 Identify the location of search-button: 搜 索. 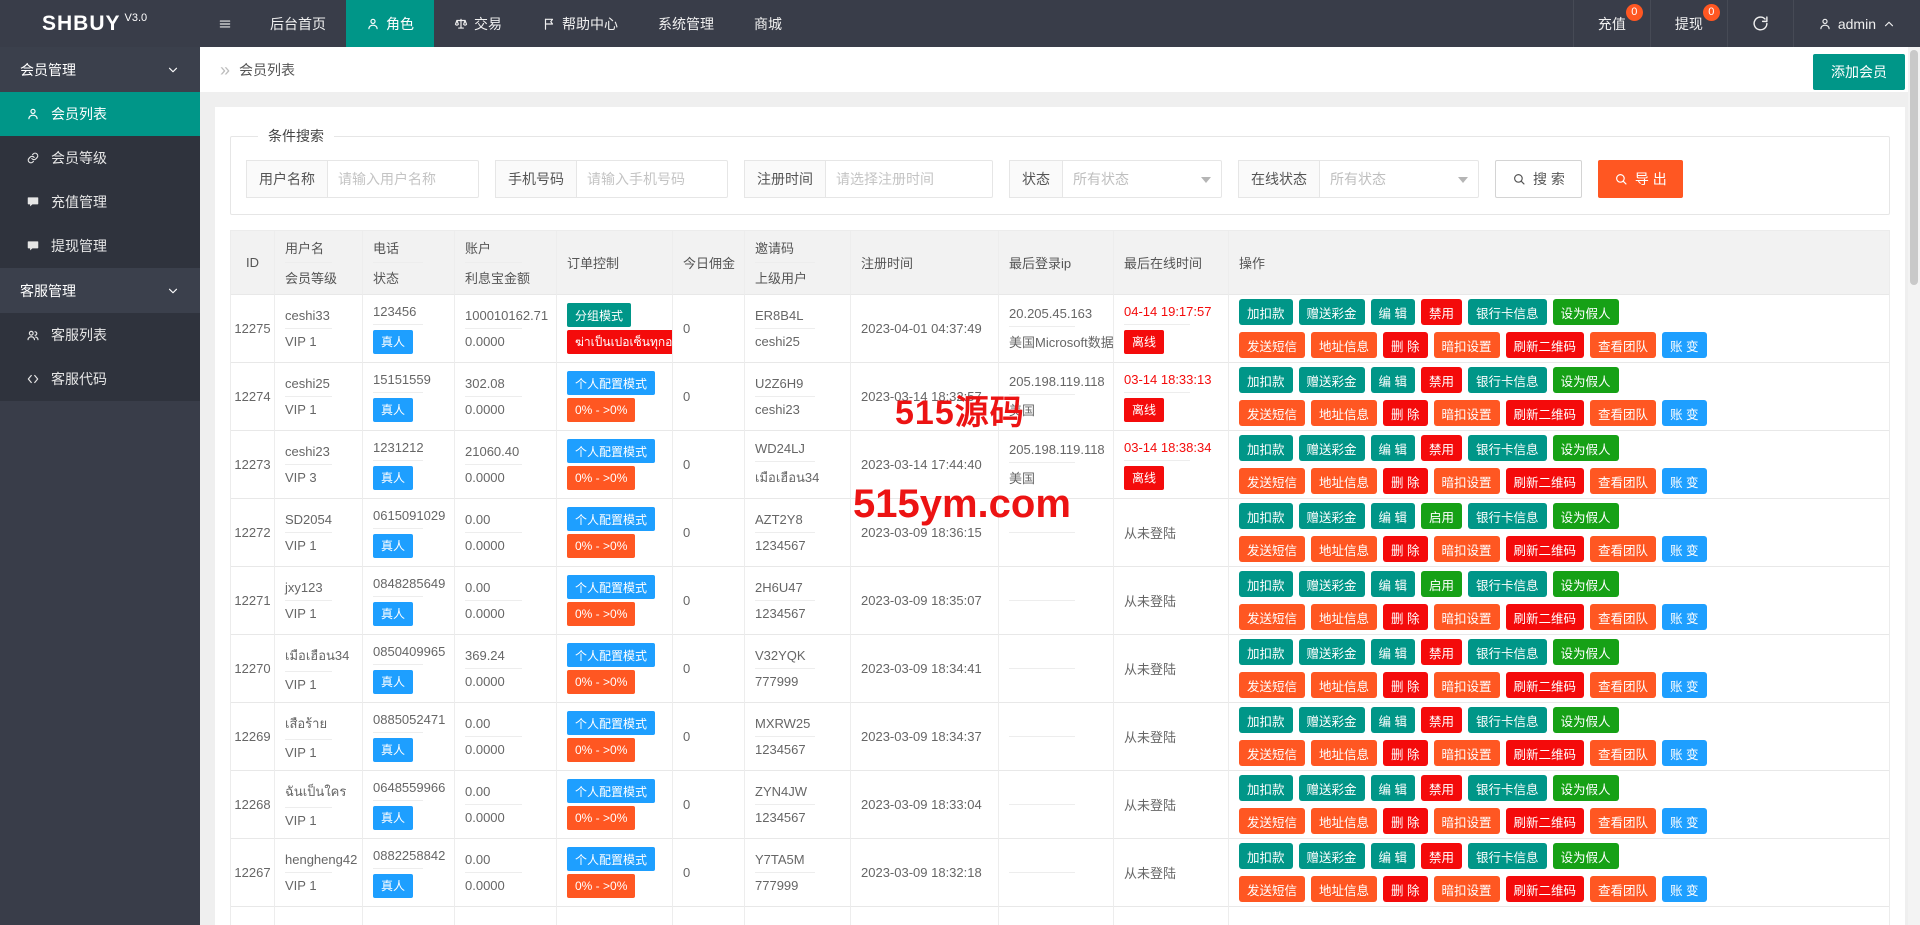
(1538, 179).